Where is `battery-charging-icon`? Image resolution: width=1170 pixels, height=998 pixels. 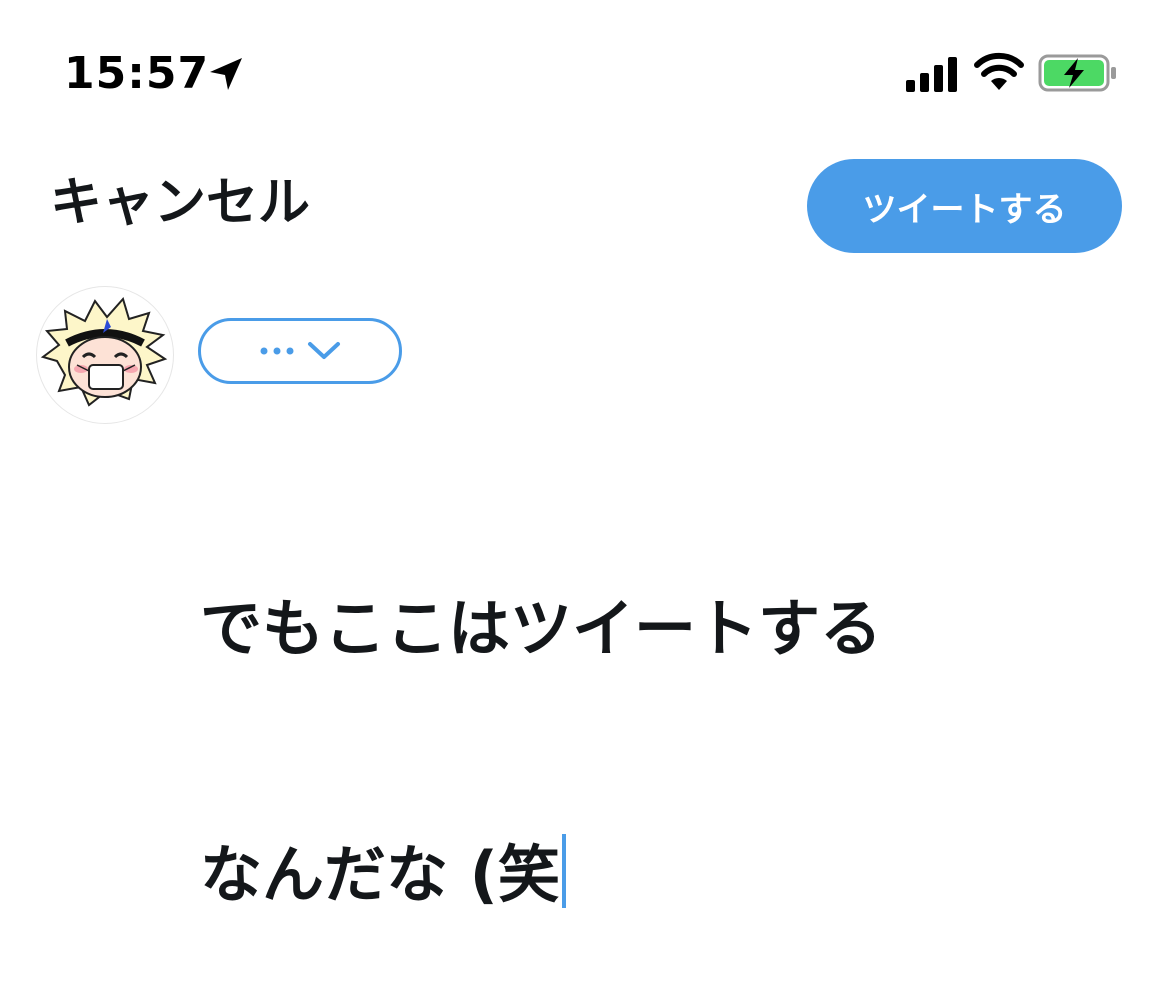
battery-charging-icon is located at coordinates (1077, 73).